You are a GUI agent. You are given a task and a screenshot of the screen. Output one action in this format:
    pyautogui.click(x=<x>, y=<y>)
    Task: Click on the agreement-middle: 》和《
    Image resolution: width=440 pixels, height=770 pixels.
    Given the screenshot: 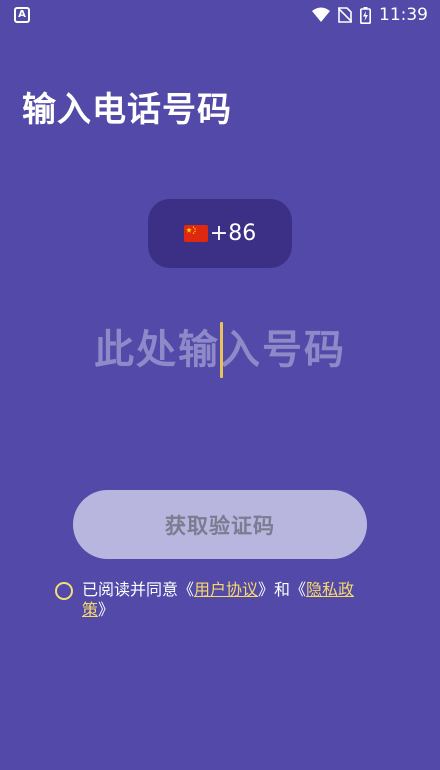 What is the action you would take?
    pyautogui.click(x=282, y=589)
    